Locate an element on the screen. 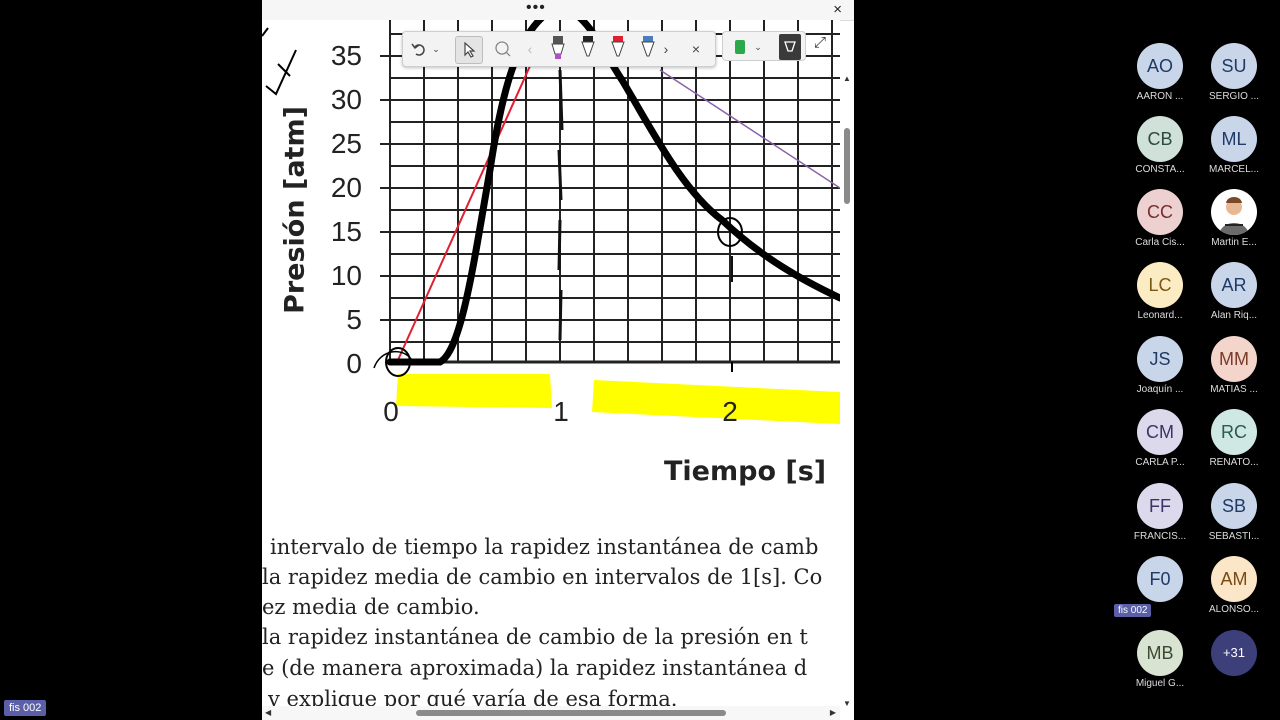 Image resolution: width=1280 pixels, height=720 pixels. y-tick-label: 15 is located at coordinates (346, 231).